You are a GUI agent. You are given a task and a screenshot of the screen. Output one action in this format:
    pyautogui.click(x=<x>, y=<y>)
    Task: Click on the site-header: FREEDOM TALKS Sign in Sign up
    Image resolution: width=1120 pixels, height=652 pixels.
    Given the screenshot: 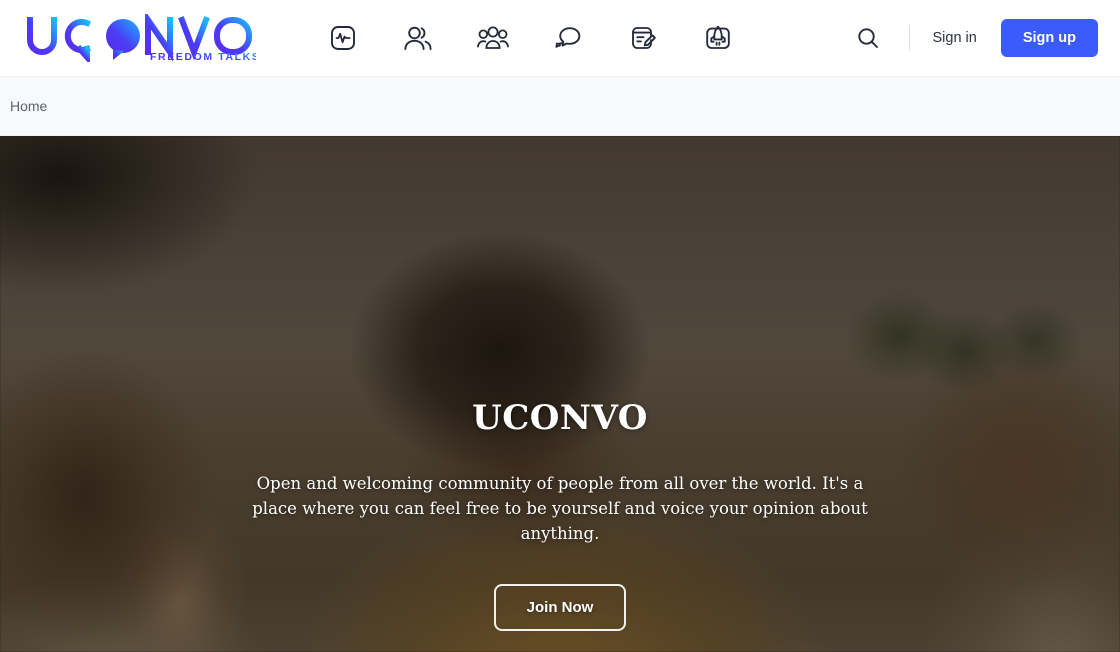 What is the action you would take?
    pyautogui.click(x=560, y=38)
    